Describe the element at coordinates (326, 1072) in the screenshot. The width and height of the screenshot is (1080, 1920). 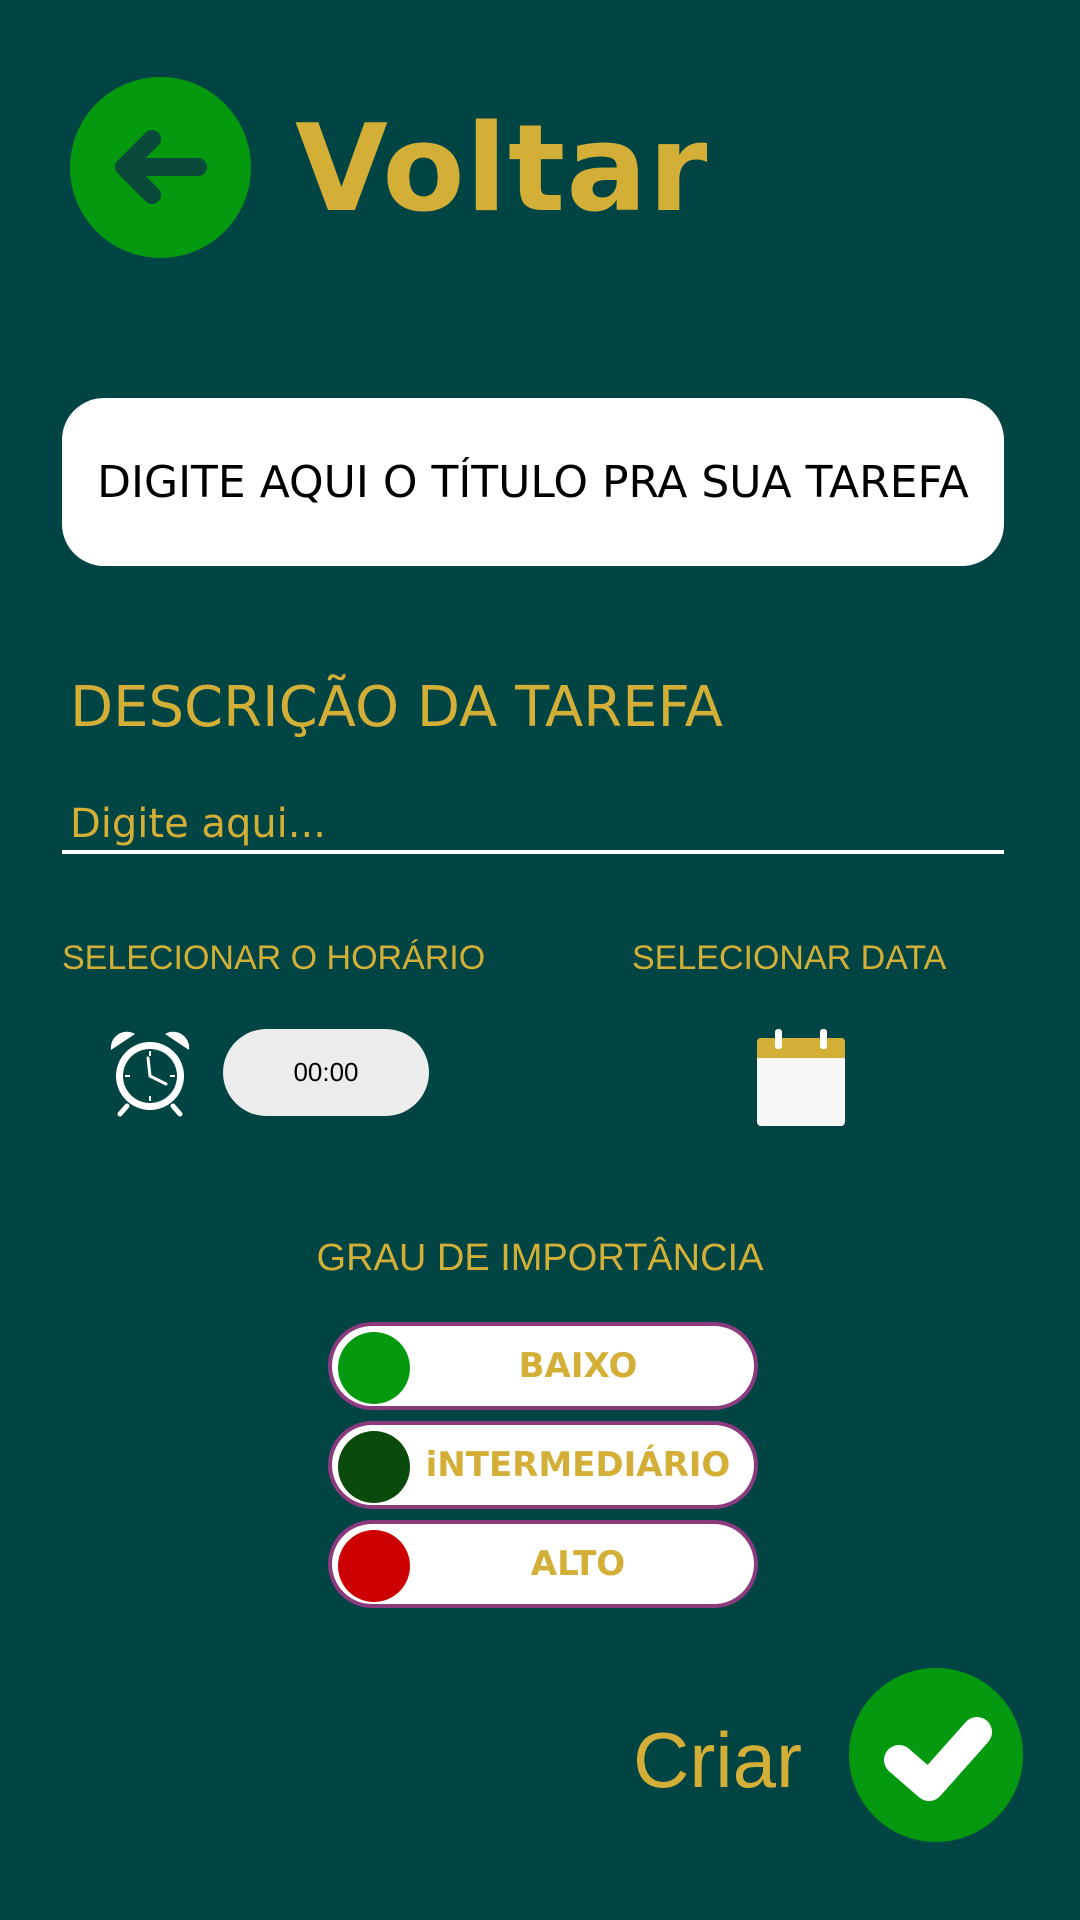
I see `time-picker: 00:00` at that location.